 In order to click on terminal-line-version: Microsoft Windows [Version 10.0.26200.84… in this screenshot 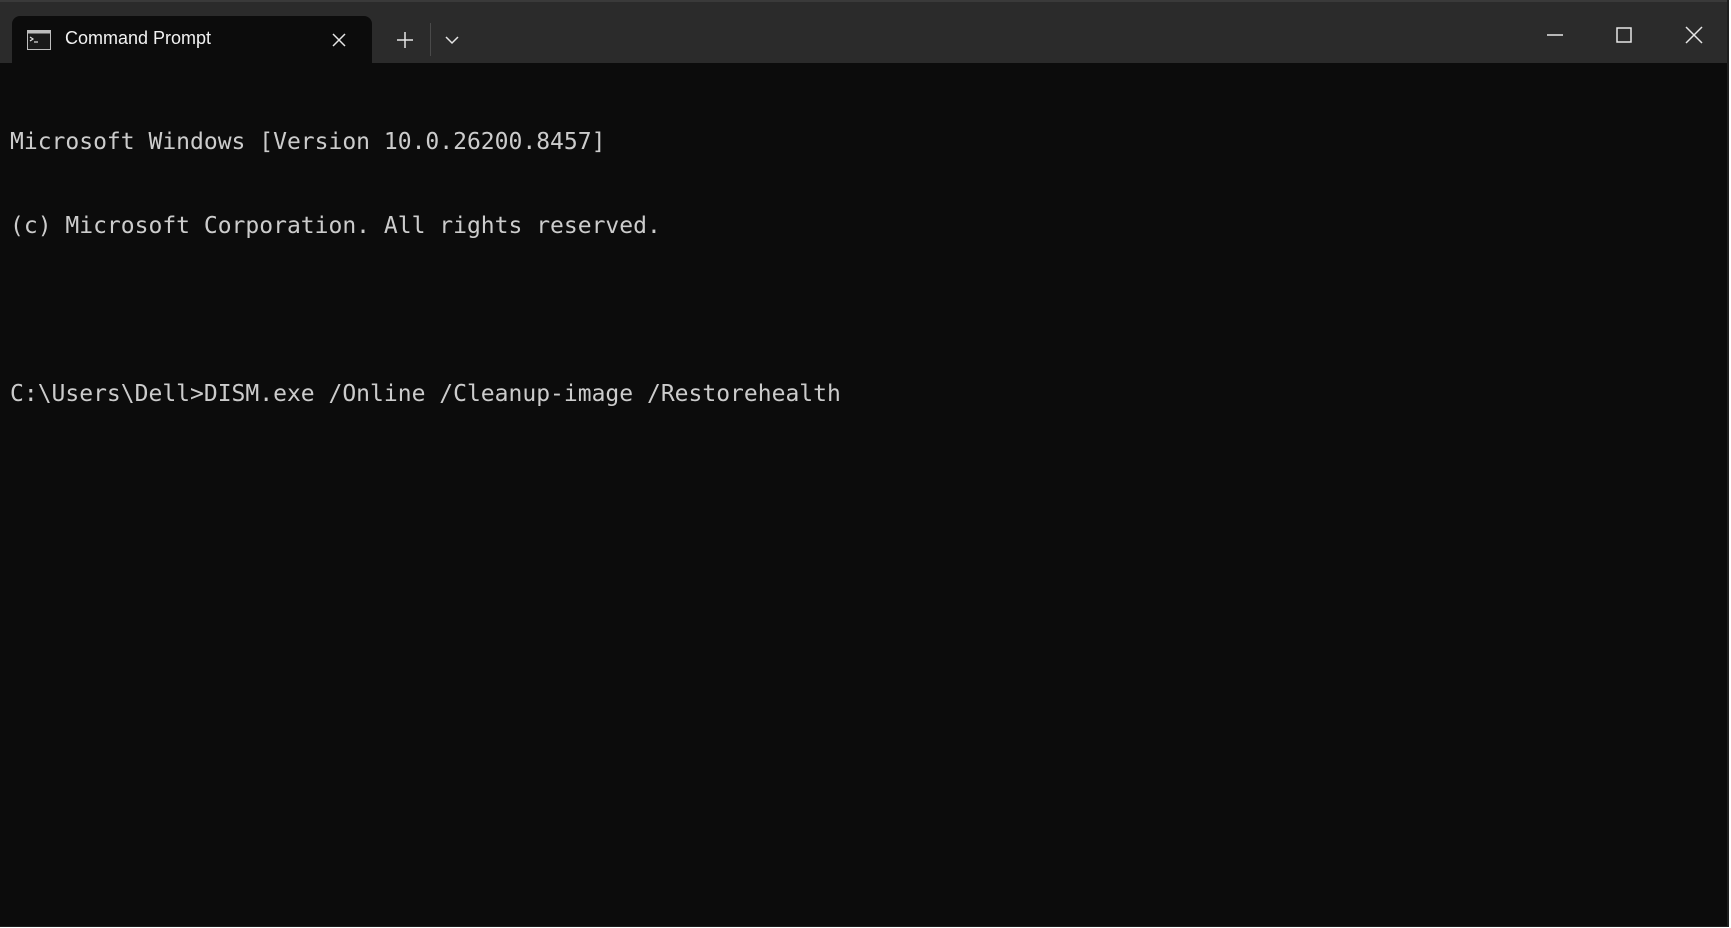, I will do `click(308, 142)`.